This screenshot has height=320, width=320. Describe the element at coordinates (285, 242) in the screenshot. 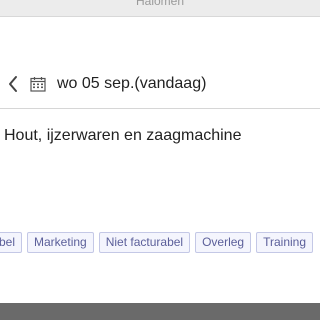

I see `tag-training: Training` at that location.